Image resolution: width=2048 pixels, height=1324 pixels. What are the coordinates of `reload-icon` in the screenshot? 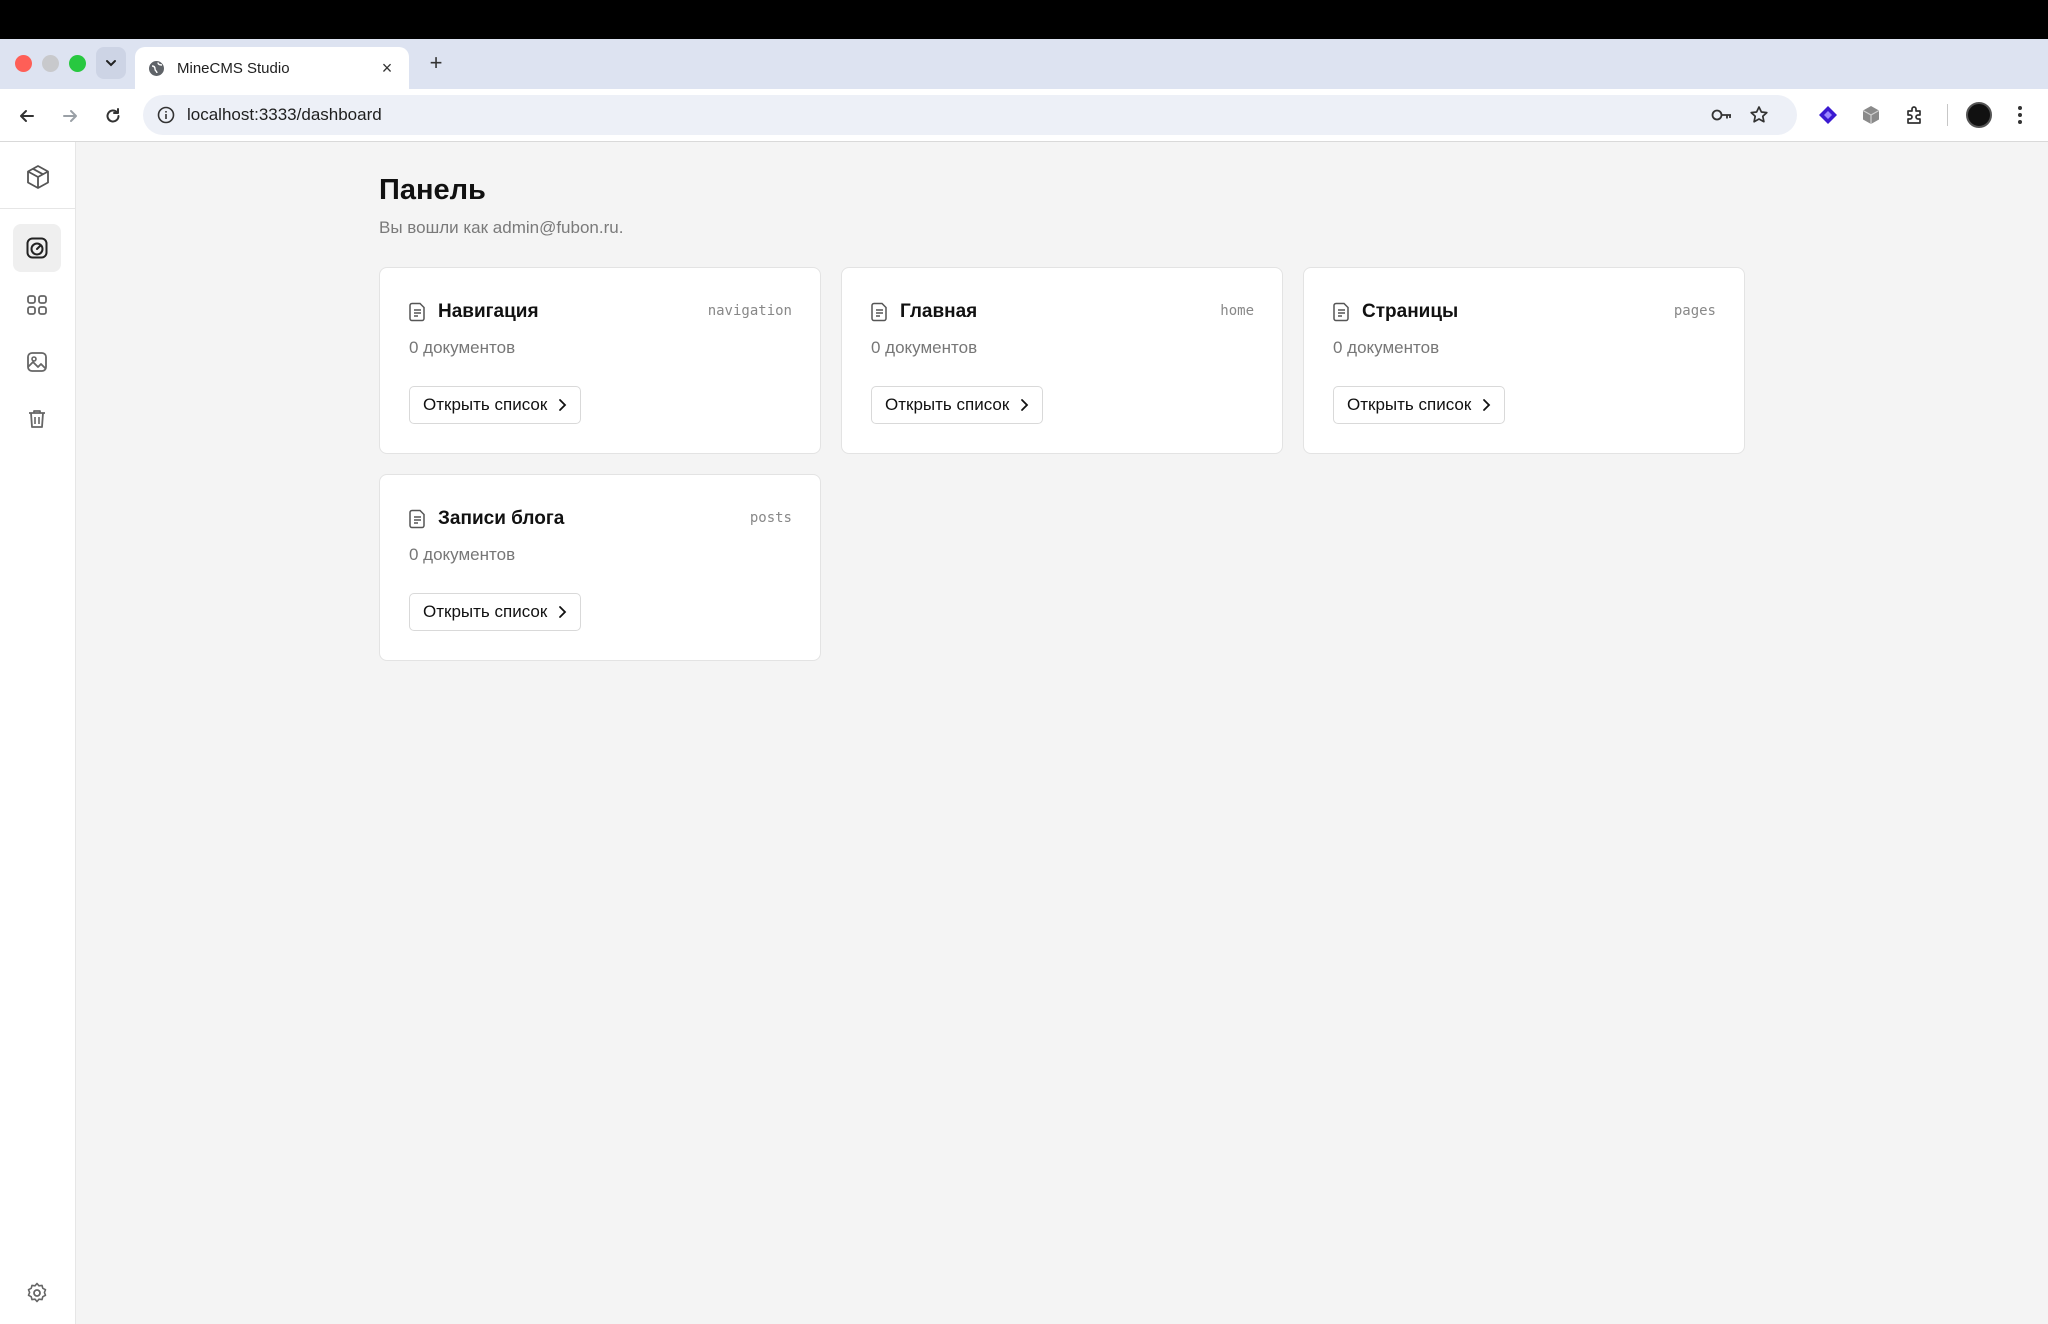 It's located at (113, 115).